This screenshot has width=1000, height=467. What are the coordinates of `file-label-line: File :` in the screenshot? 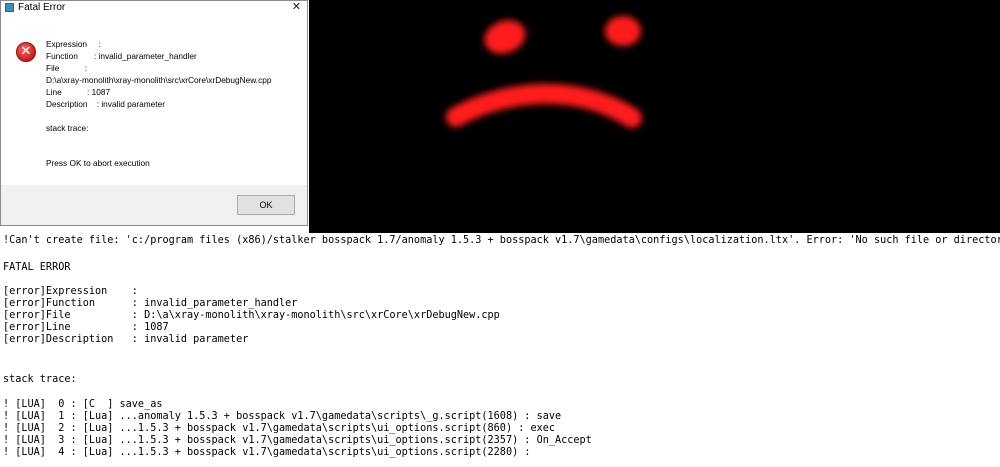 It's located at (67, 68).